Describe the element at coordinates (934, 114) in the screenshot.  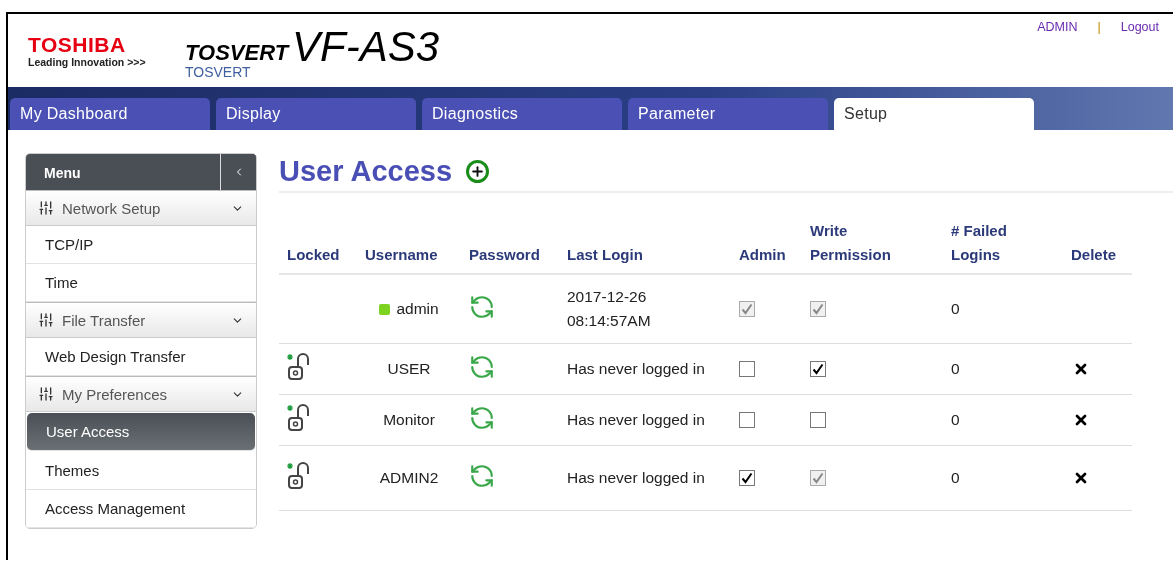
I see `nav-tab: Setup` at that location.